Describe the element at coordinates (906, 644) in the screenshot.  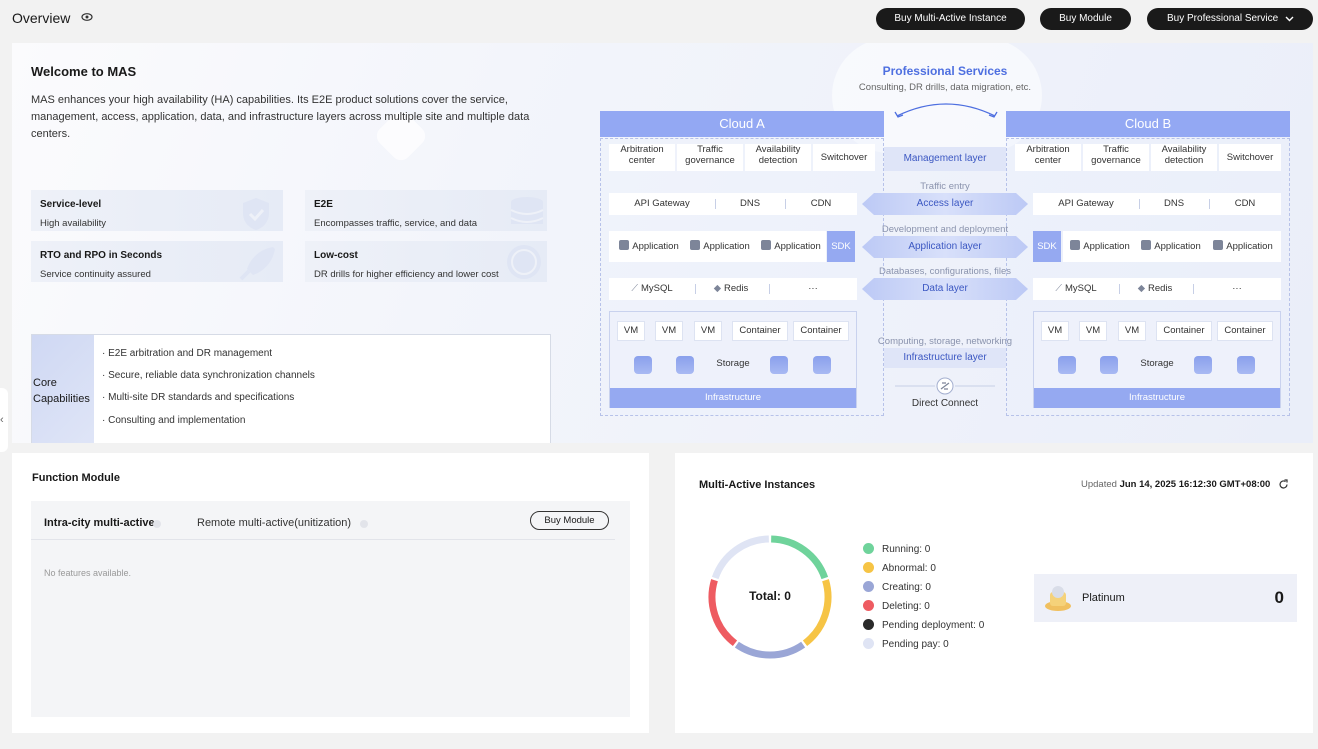
I see `legend-item: Pending pay: 0` at that location.